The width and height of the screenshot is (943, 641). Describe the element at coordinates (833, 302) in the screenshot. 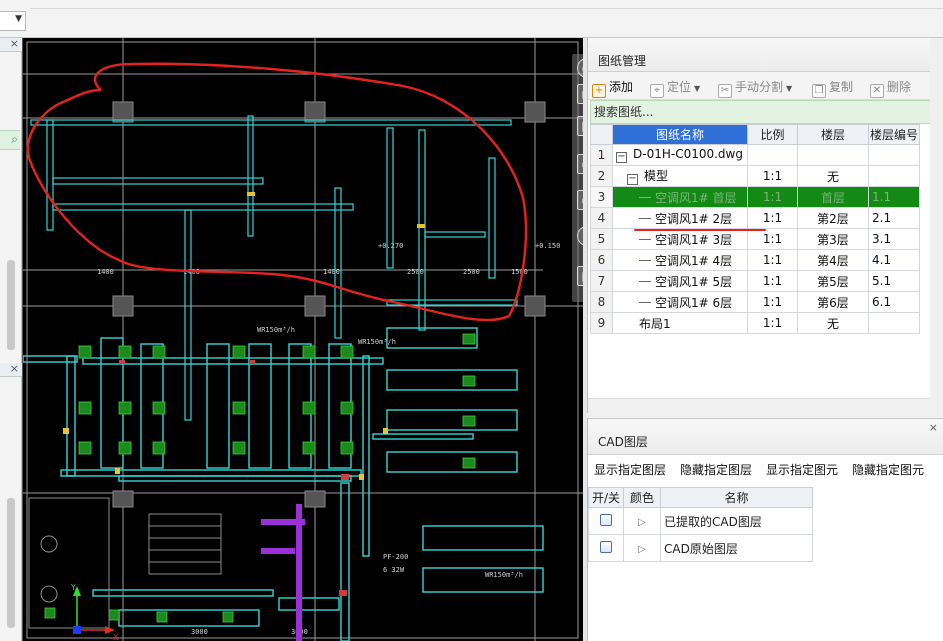

I see `floor-cell: 第6层` at that location.